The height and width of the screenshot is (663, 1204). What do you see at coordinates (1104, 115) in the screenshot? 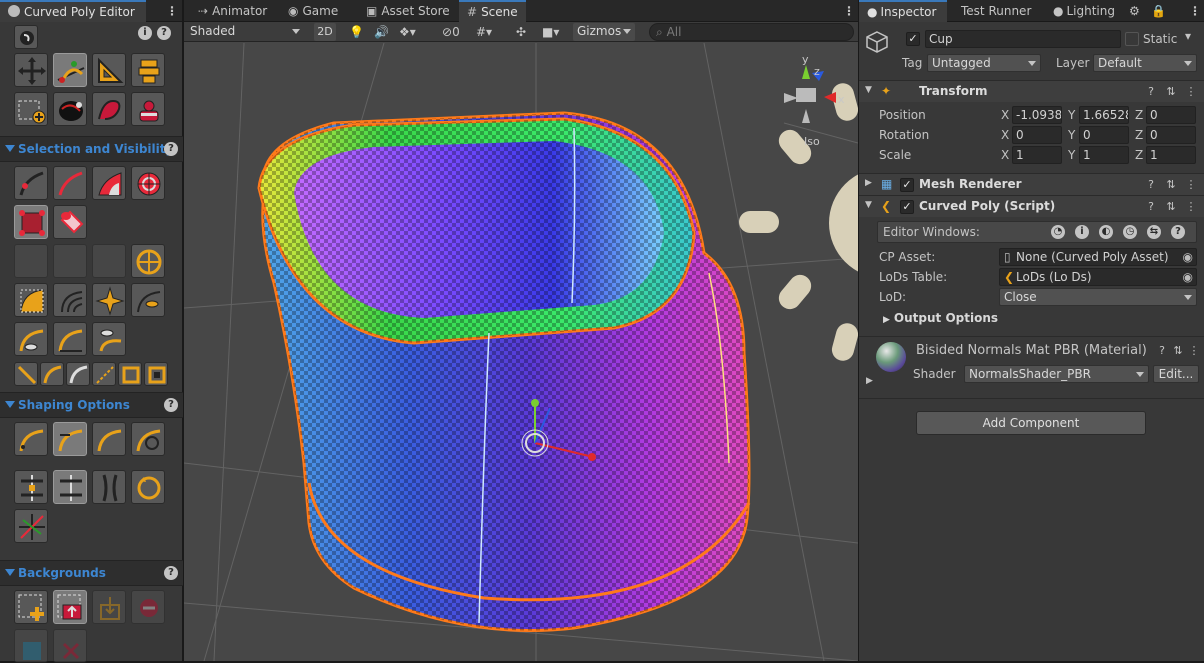
I see `position-y-input: 1.66528` at bounding box center [1104, 115].